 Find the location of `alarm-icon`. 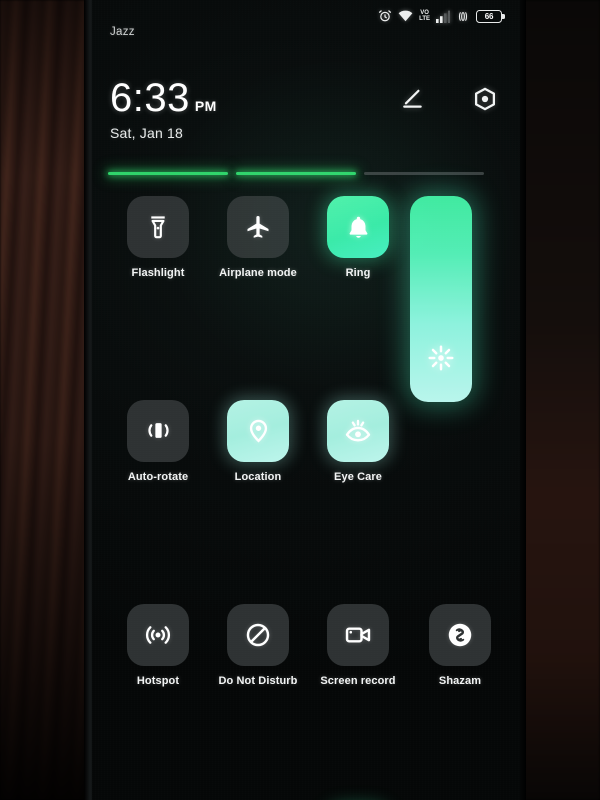

alarm-icon is located at coordinates (385, 16).